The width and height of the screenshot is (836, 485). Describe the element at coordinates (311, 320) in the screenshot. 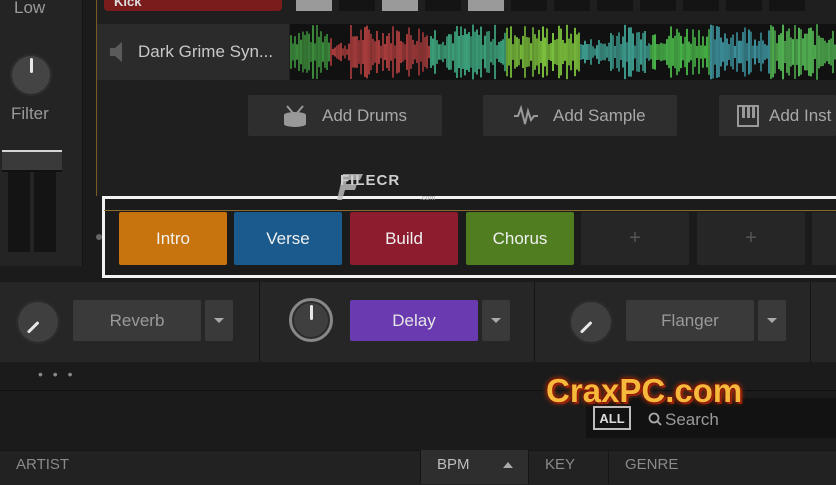

I see `delay-knob` at that location.